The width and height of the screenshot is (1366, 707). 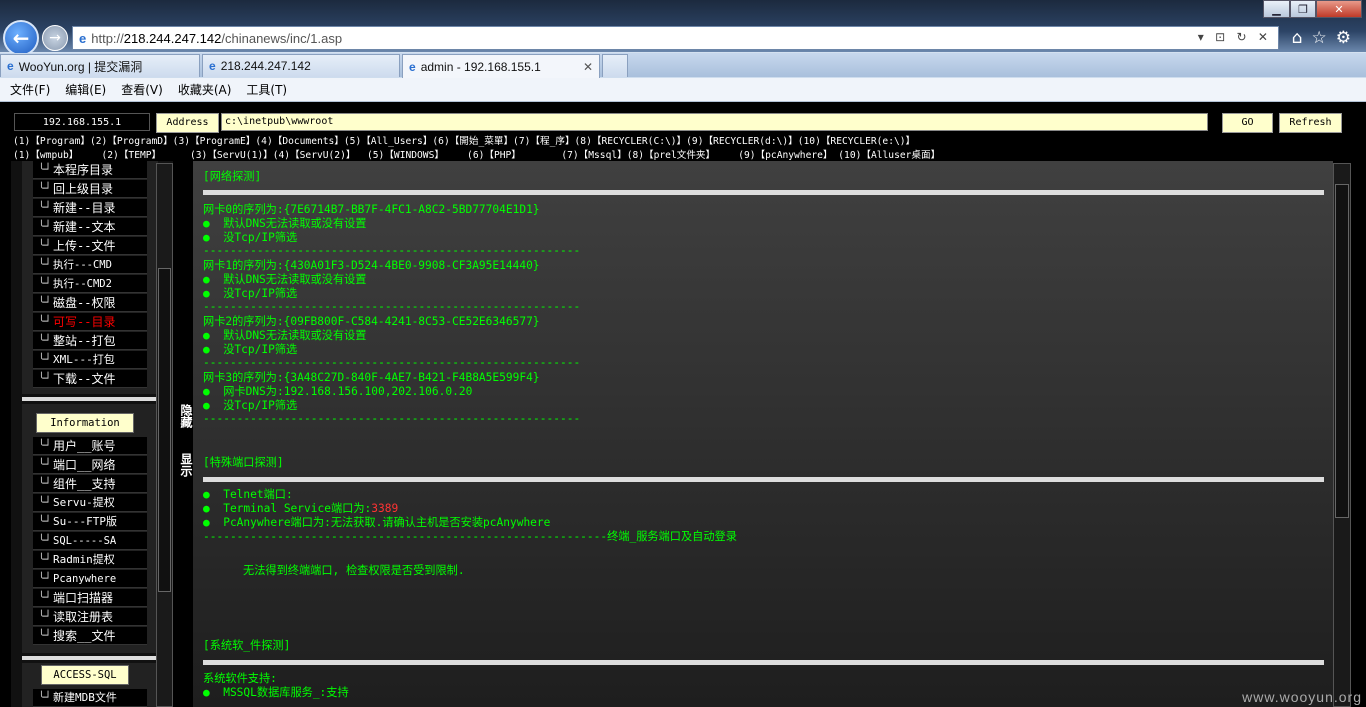 What do you see at coordinates (588, 67) in the screenshot?
I see `close-tab-icon: ✕` at bounding box center [588, 67].